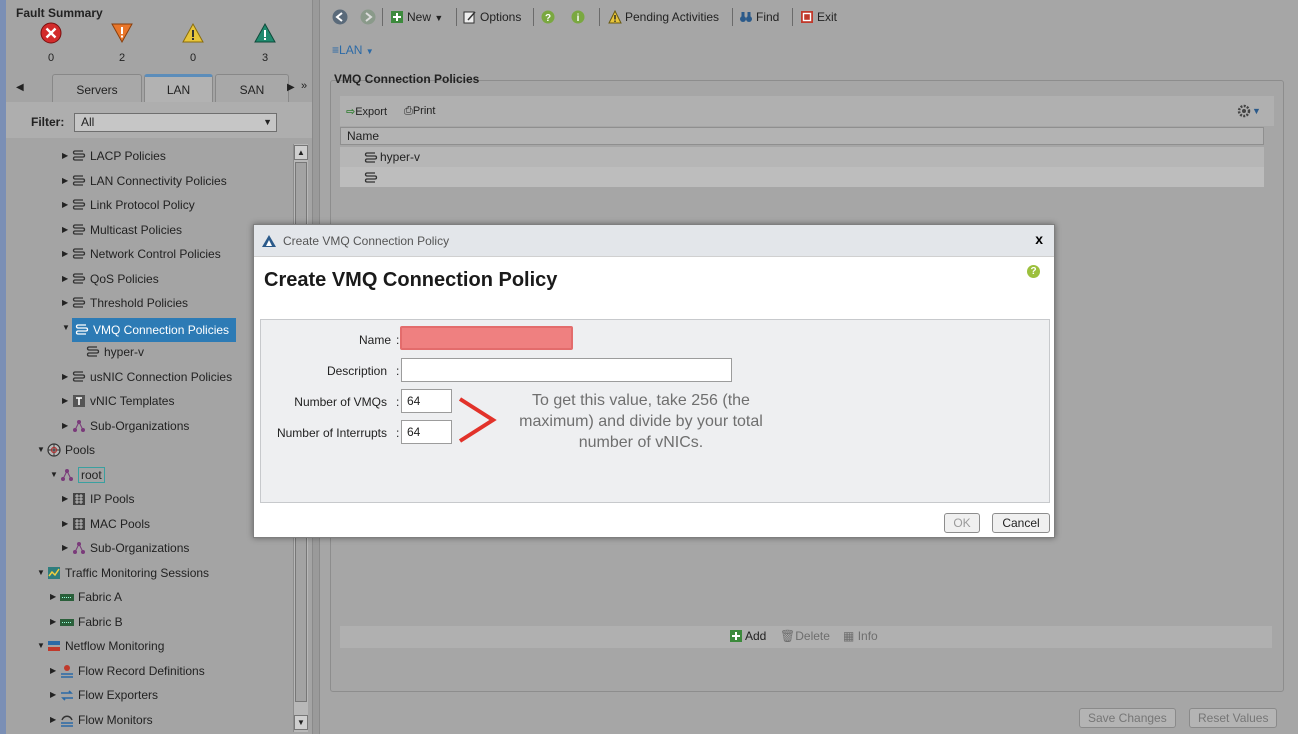 This screenshot has height=734, width=1298. I want to click on tree-item-lacp-policies: ▶ LACP Policies, so click(114, 156).